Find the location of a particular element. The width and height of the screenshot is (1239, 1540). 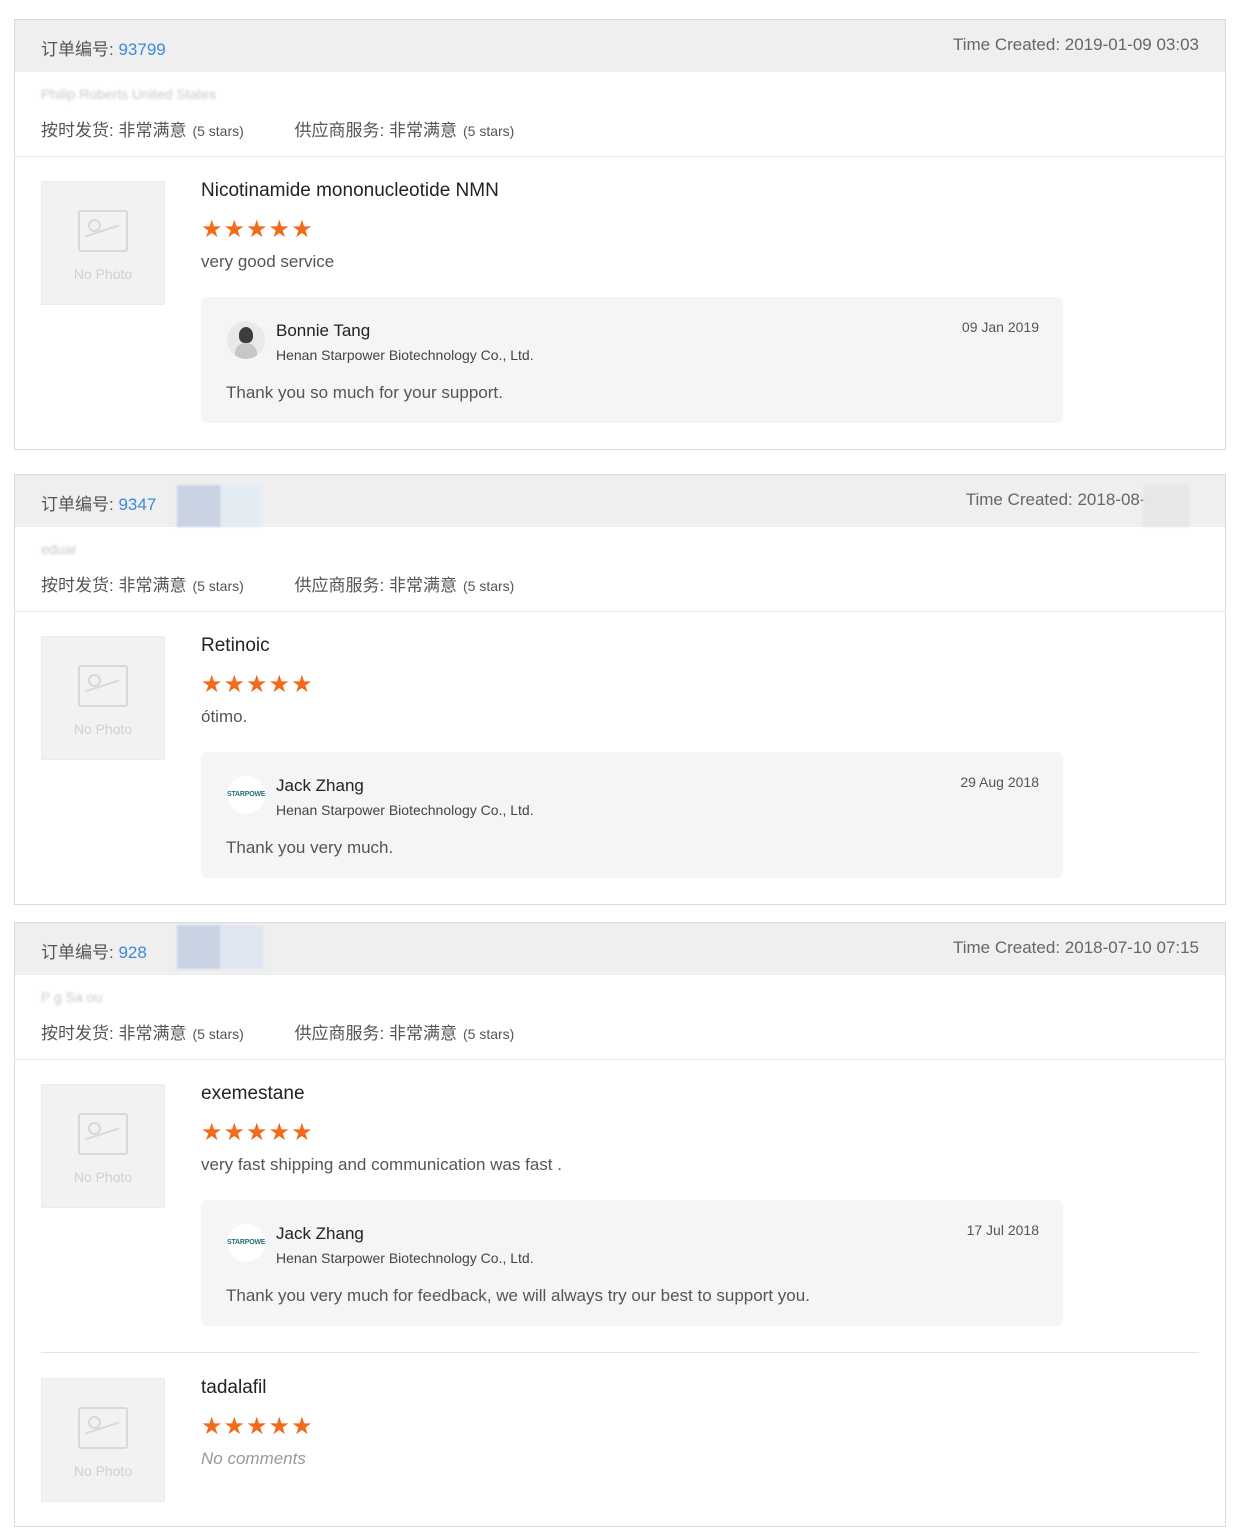

item-divider is located at coordinates (620, 1352).